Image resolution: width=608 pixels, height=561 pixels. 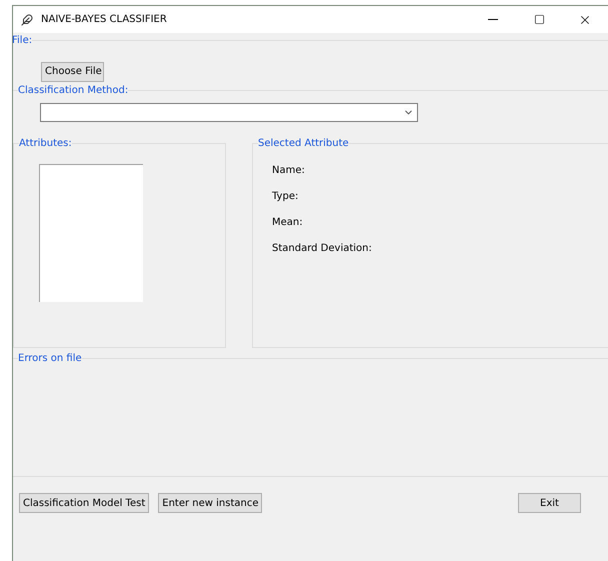 What do you see at coordinates (493, 19) in the screenshot?
I see `minimize-icon` at bounding box center [493, 19].